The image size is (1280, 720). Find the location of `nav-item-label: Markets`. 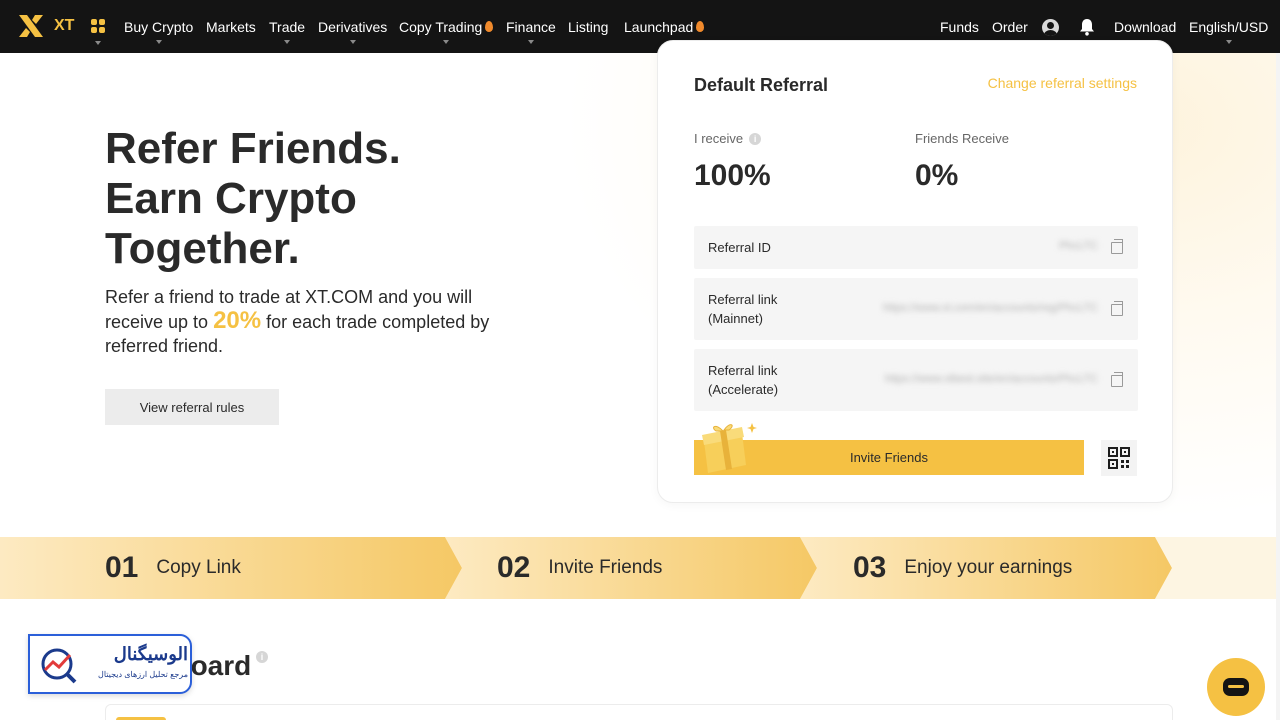

nav-item-label: Markets is located at coordinates (231, 26).